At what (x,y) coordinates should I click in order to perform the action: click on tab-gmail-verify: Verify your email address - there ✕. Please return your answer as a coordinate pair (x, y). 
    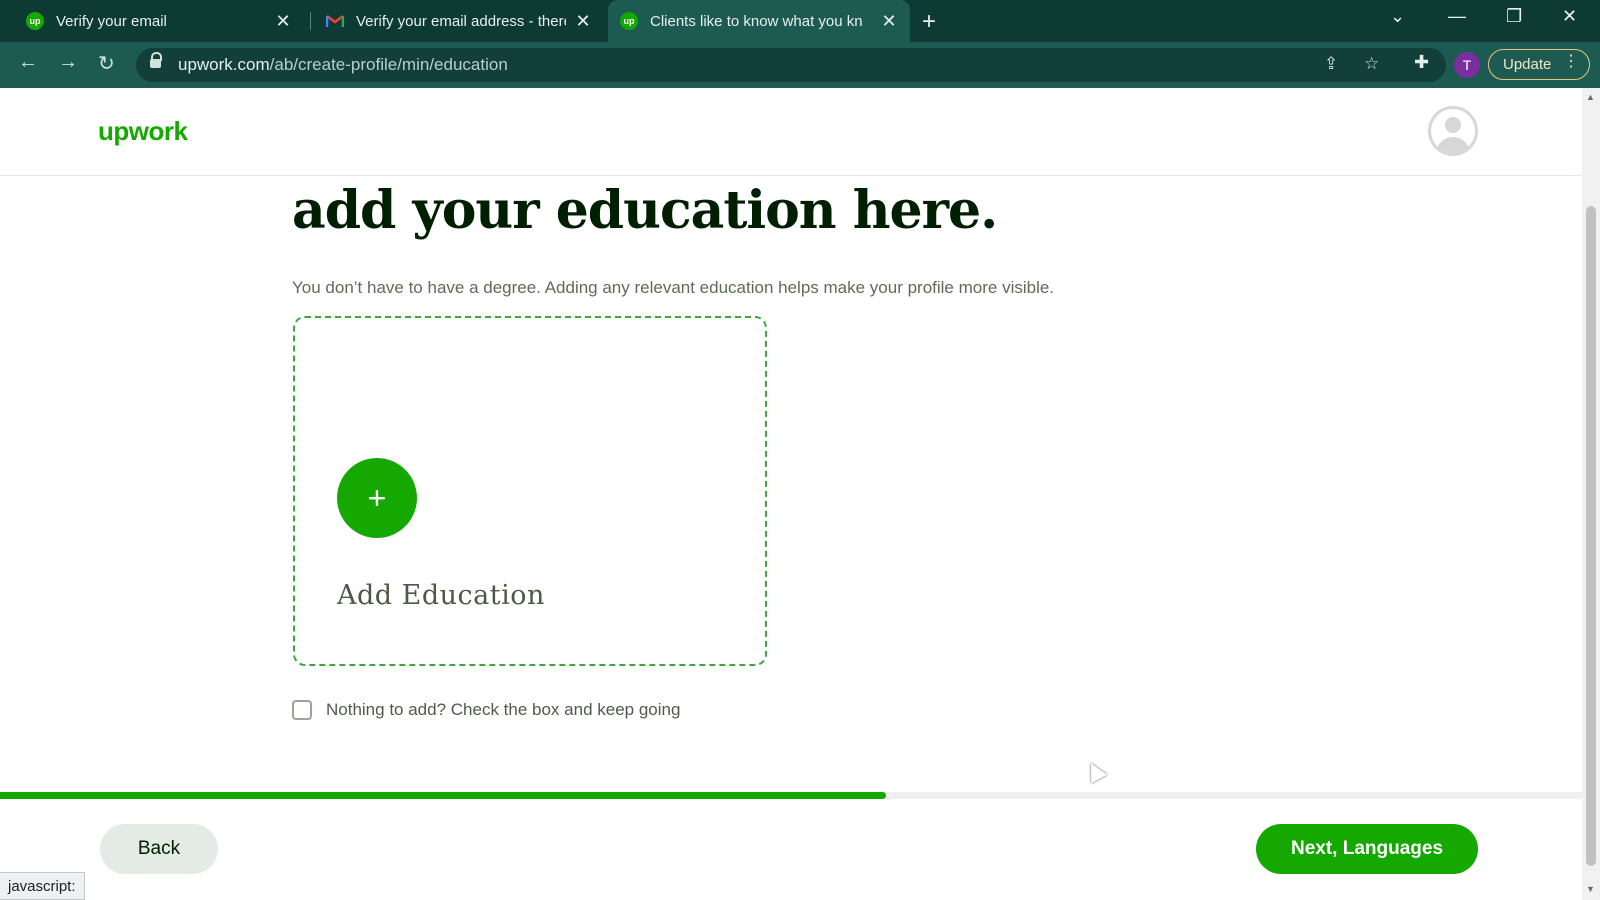
    Looking at the image, I should click on (459, 21).